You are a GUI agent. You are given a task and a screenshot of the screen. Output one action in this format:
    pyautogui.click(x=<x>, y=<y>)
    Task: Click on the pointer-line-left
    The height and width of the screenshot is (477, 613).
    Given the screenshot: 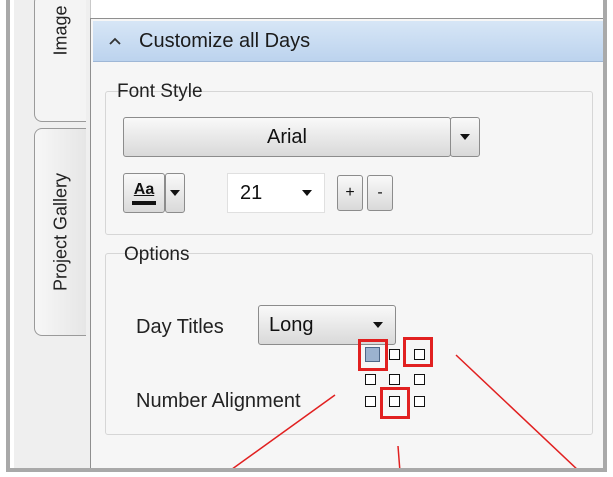 What is the action you would take?
    pyautogui.click(x=284, y=431)
    